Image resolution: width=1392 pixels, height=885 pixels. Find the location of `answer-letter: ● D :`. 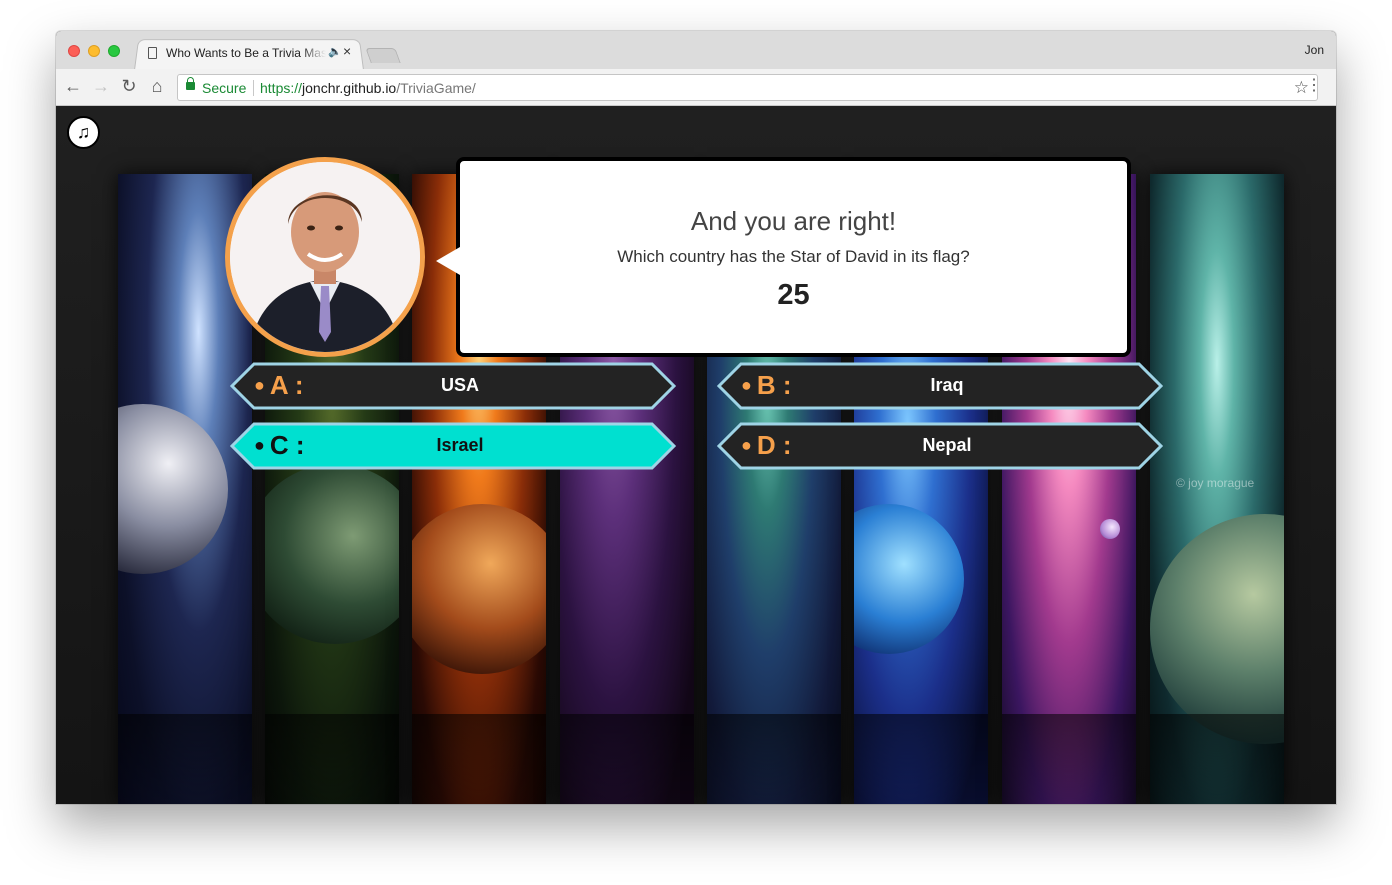

answer-letter: ● D : is located at coordinates (766, 445).